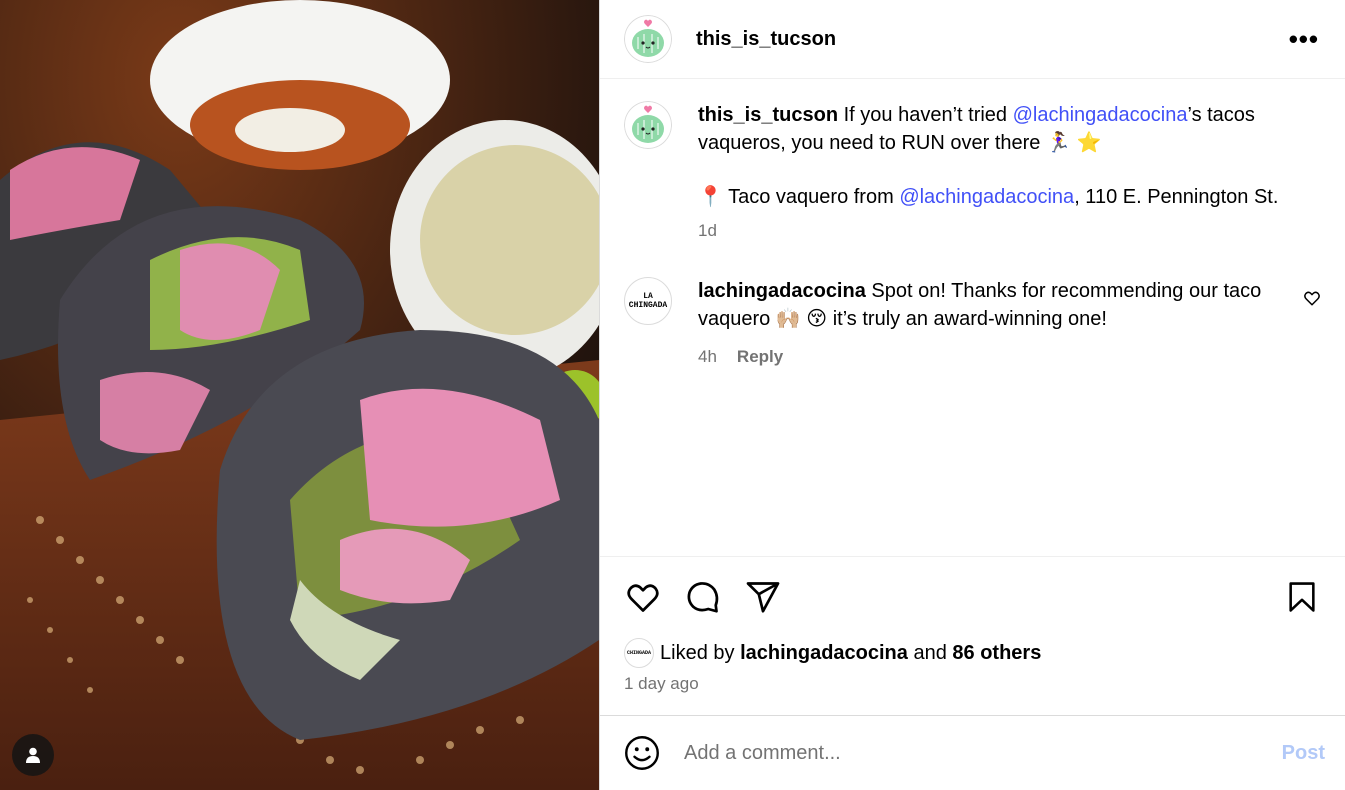  I want to click on comment-icon, so click(703, 597).